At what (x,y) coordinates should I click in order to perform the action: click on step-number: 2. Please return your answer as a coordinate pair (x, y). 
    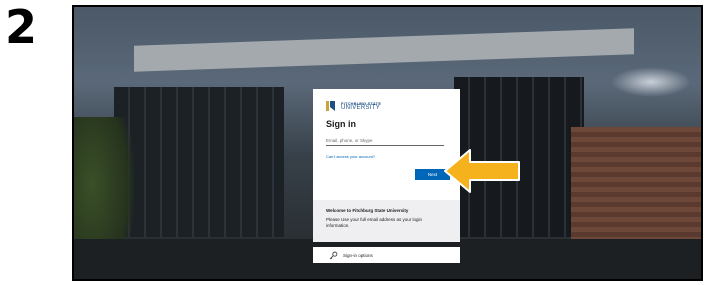
    Looking at the image, I should click on (21, 27).